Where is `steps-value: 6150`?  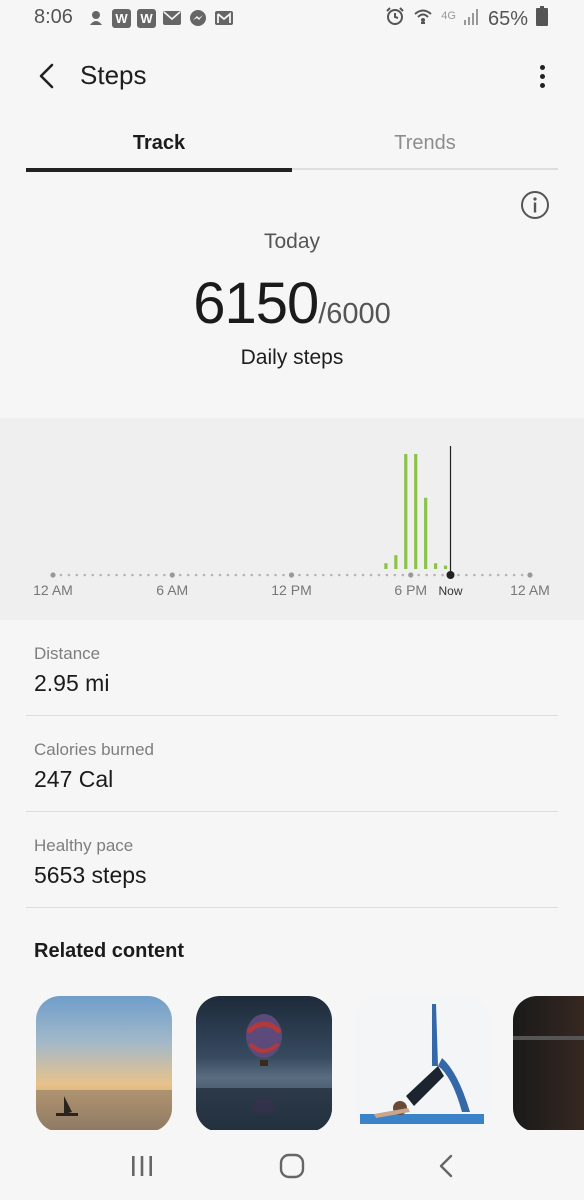 steps-value: 6150 is located at coordinates (256, 303).